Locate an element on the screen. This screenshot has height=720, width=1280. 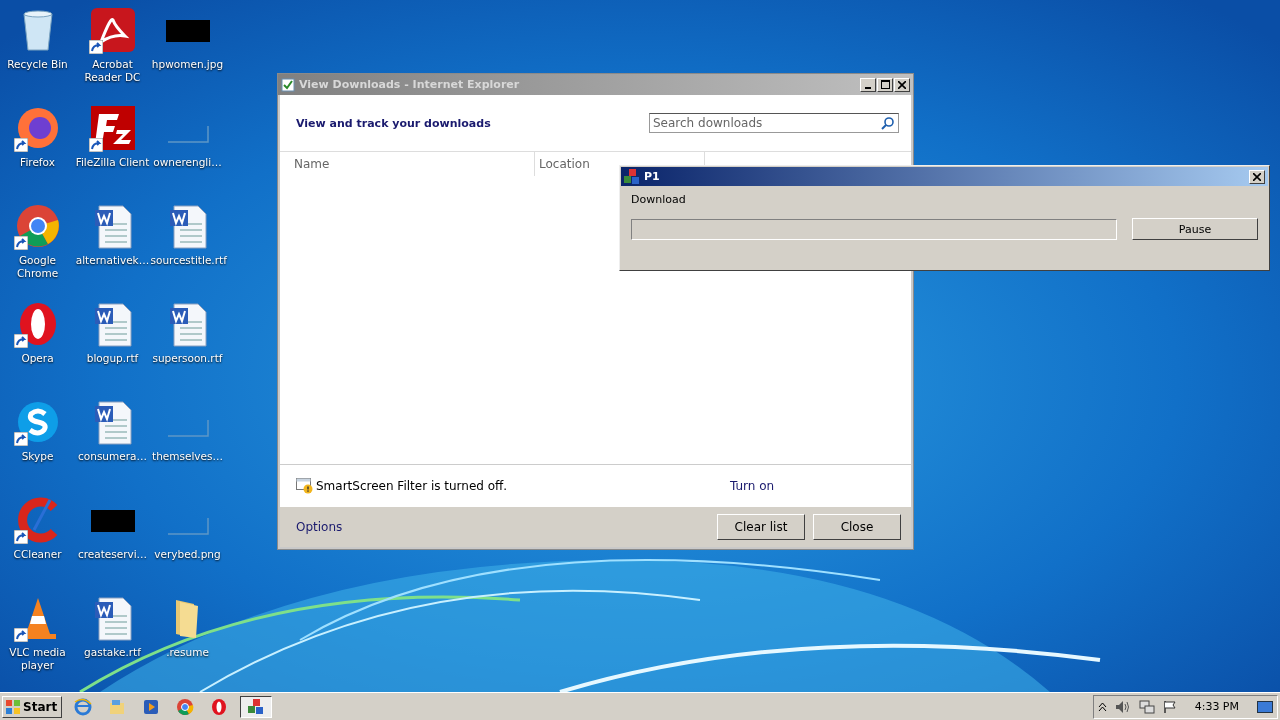
maximize-button is located at coordinates (885, 84).